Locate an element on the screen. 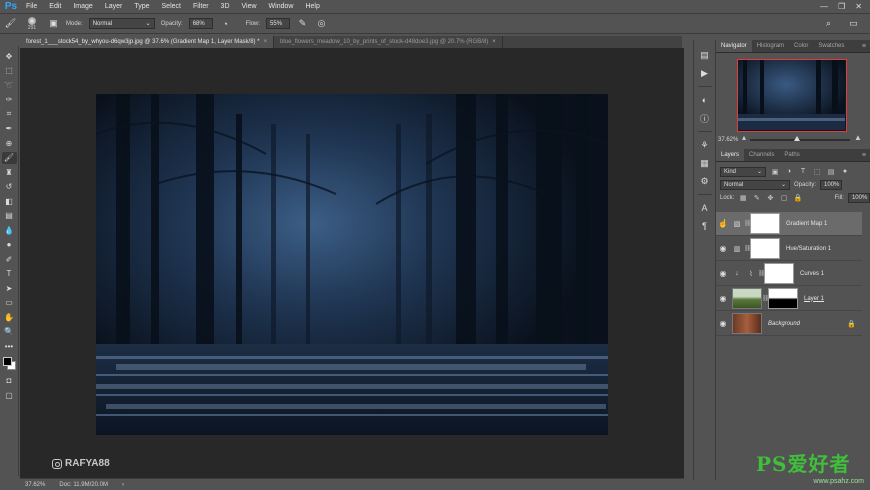  menu-window: Window is located at coordinates (281, 6).